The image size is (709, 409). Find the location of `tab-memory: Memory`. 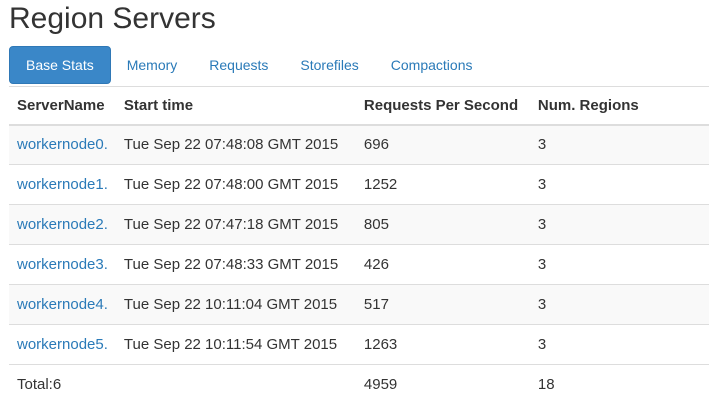

tab-memory: Memory is located at coordinates (152, 65).